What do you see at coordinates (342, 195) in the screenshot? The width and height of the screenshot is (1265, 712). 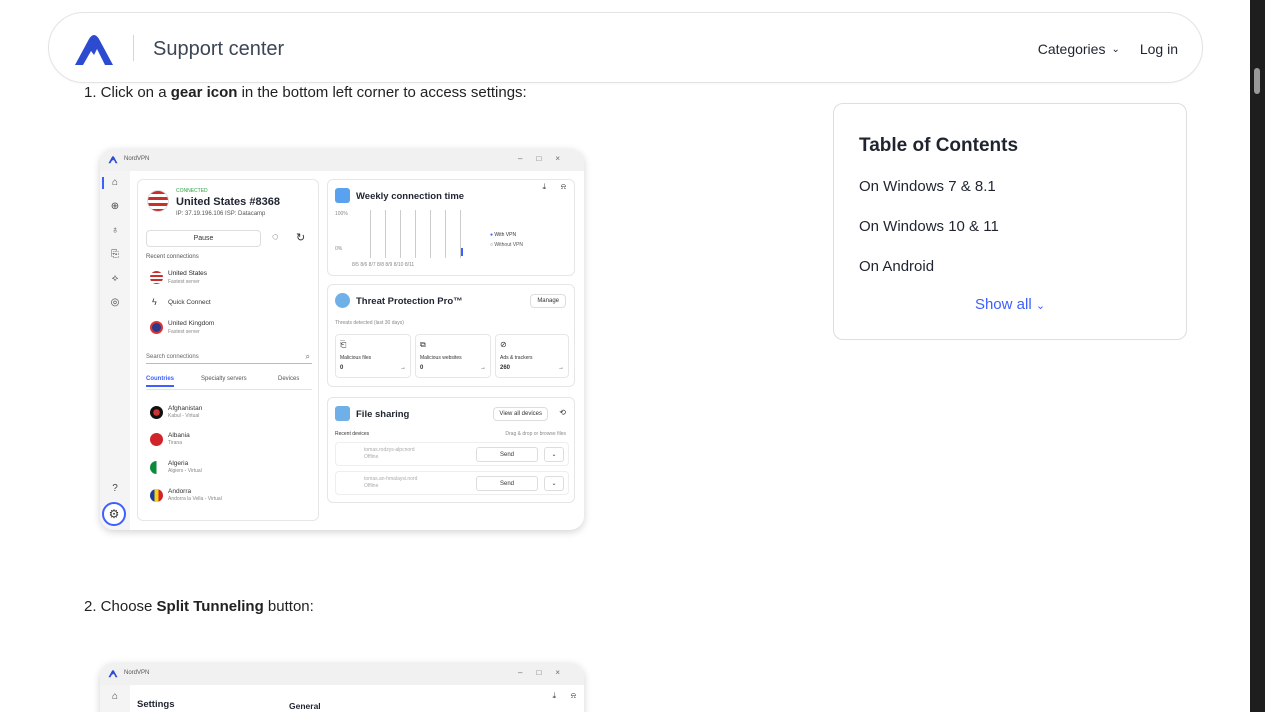 I see `chart-icon` at bounding box center [342, 195].